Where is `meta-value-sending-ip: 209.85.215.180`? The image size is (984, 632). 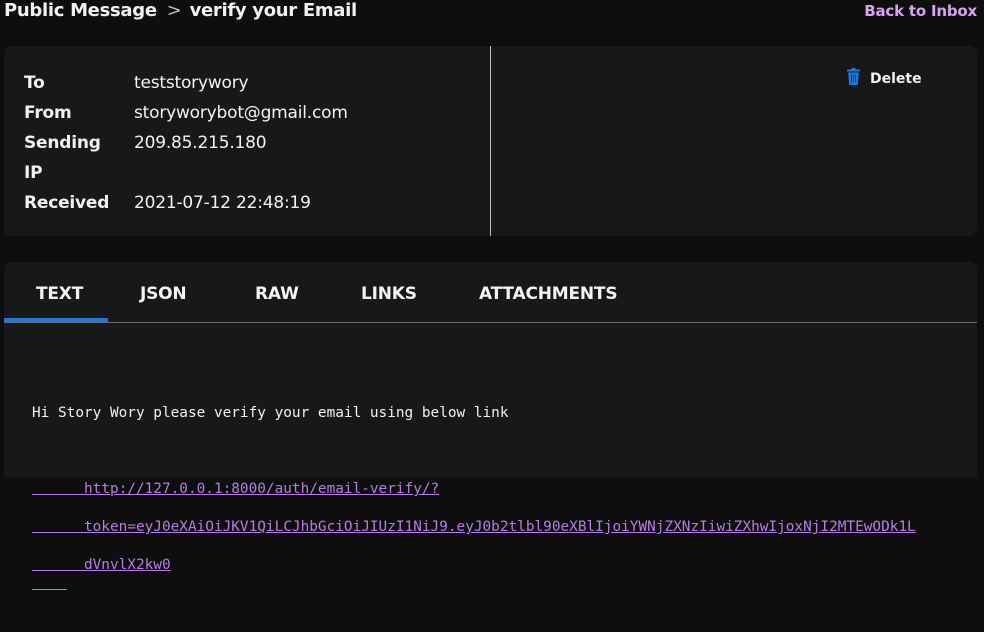 meta-value-sending-ip: 209.85.215.180 is located at coordinates (200, 143).